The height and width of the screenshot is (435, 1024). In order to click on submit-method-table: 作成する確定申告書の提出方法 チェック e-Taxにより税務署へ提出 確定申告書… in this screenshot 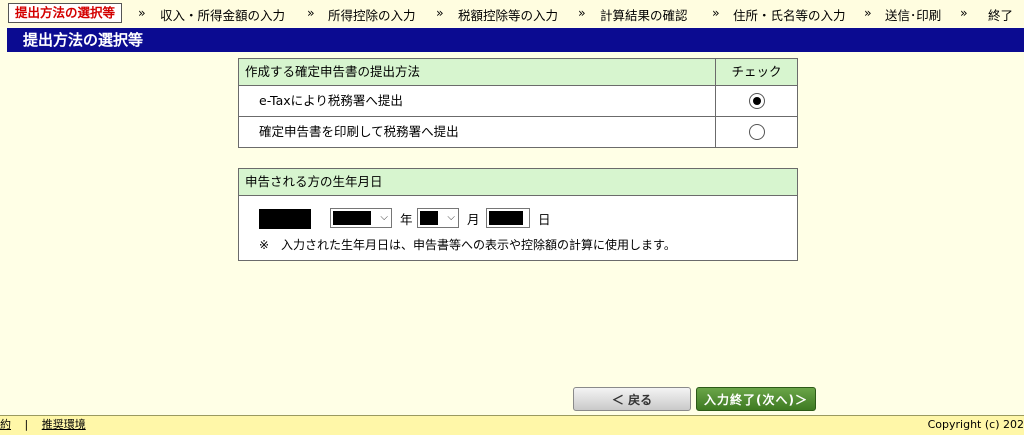, I will do `click(518, 103)`.